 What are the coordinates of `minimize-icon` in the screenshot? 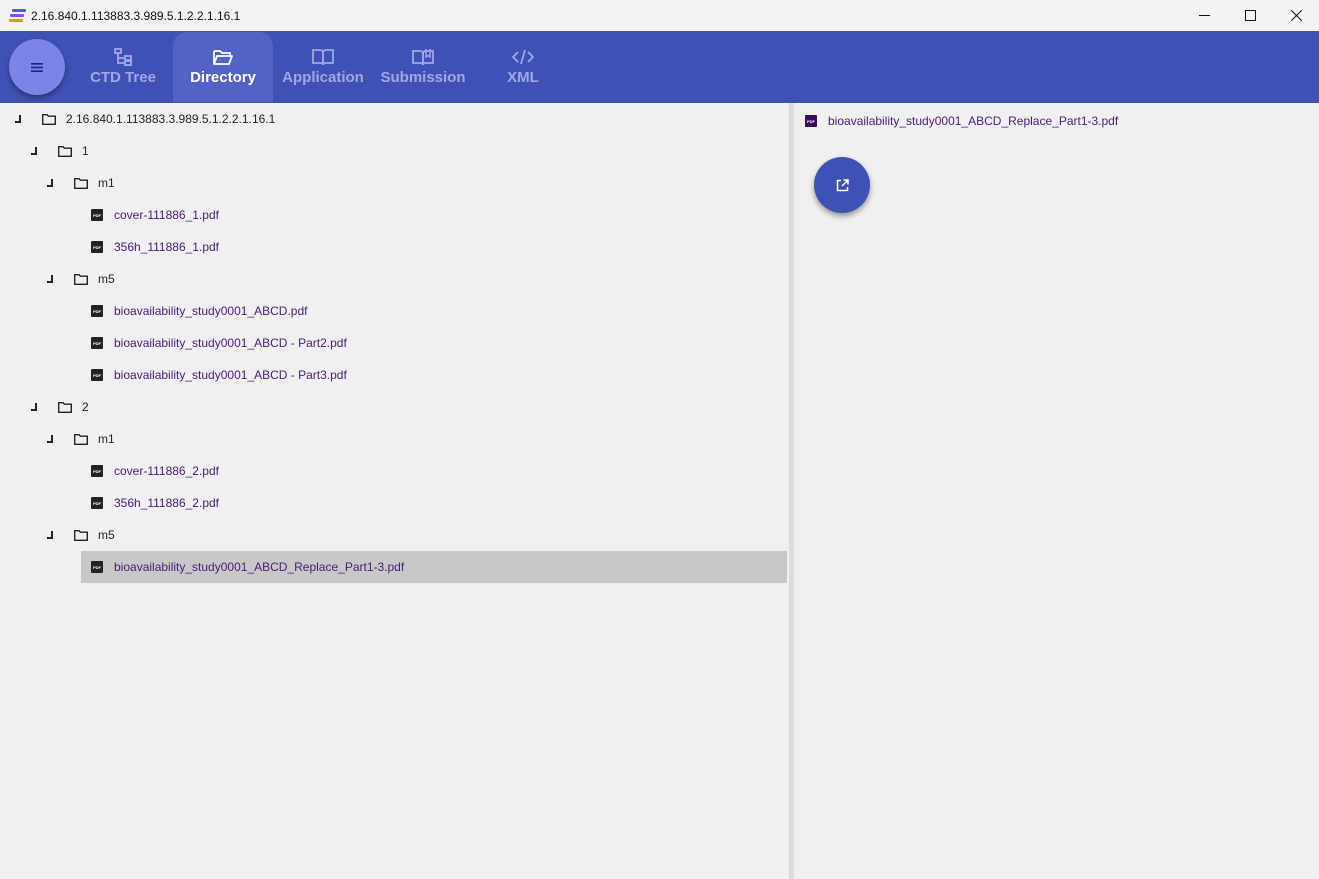 It's located at (1204, 15).